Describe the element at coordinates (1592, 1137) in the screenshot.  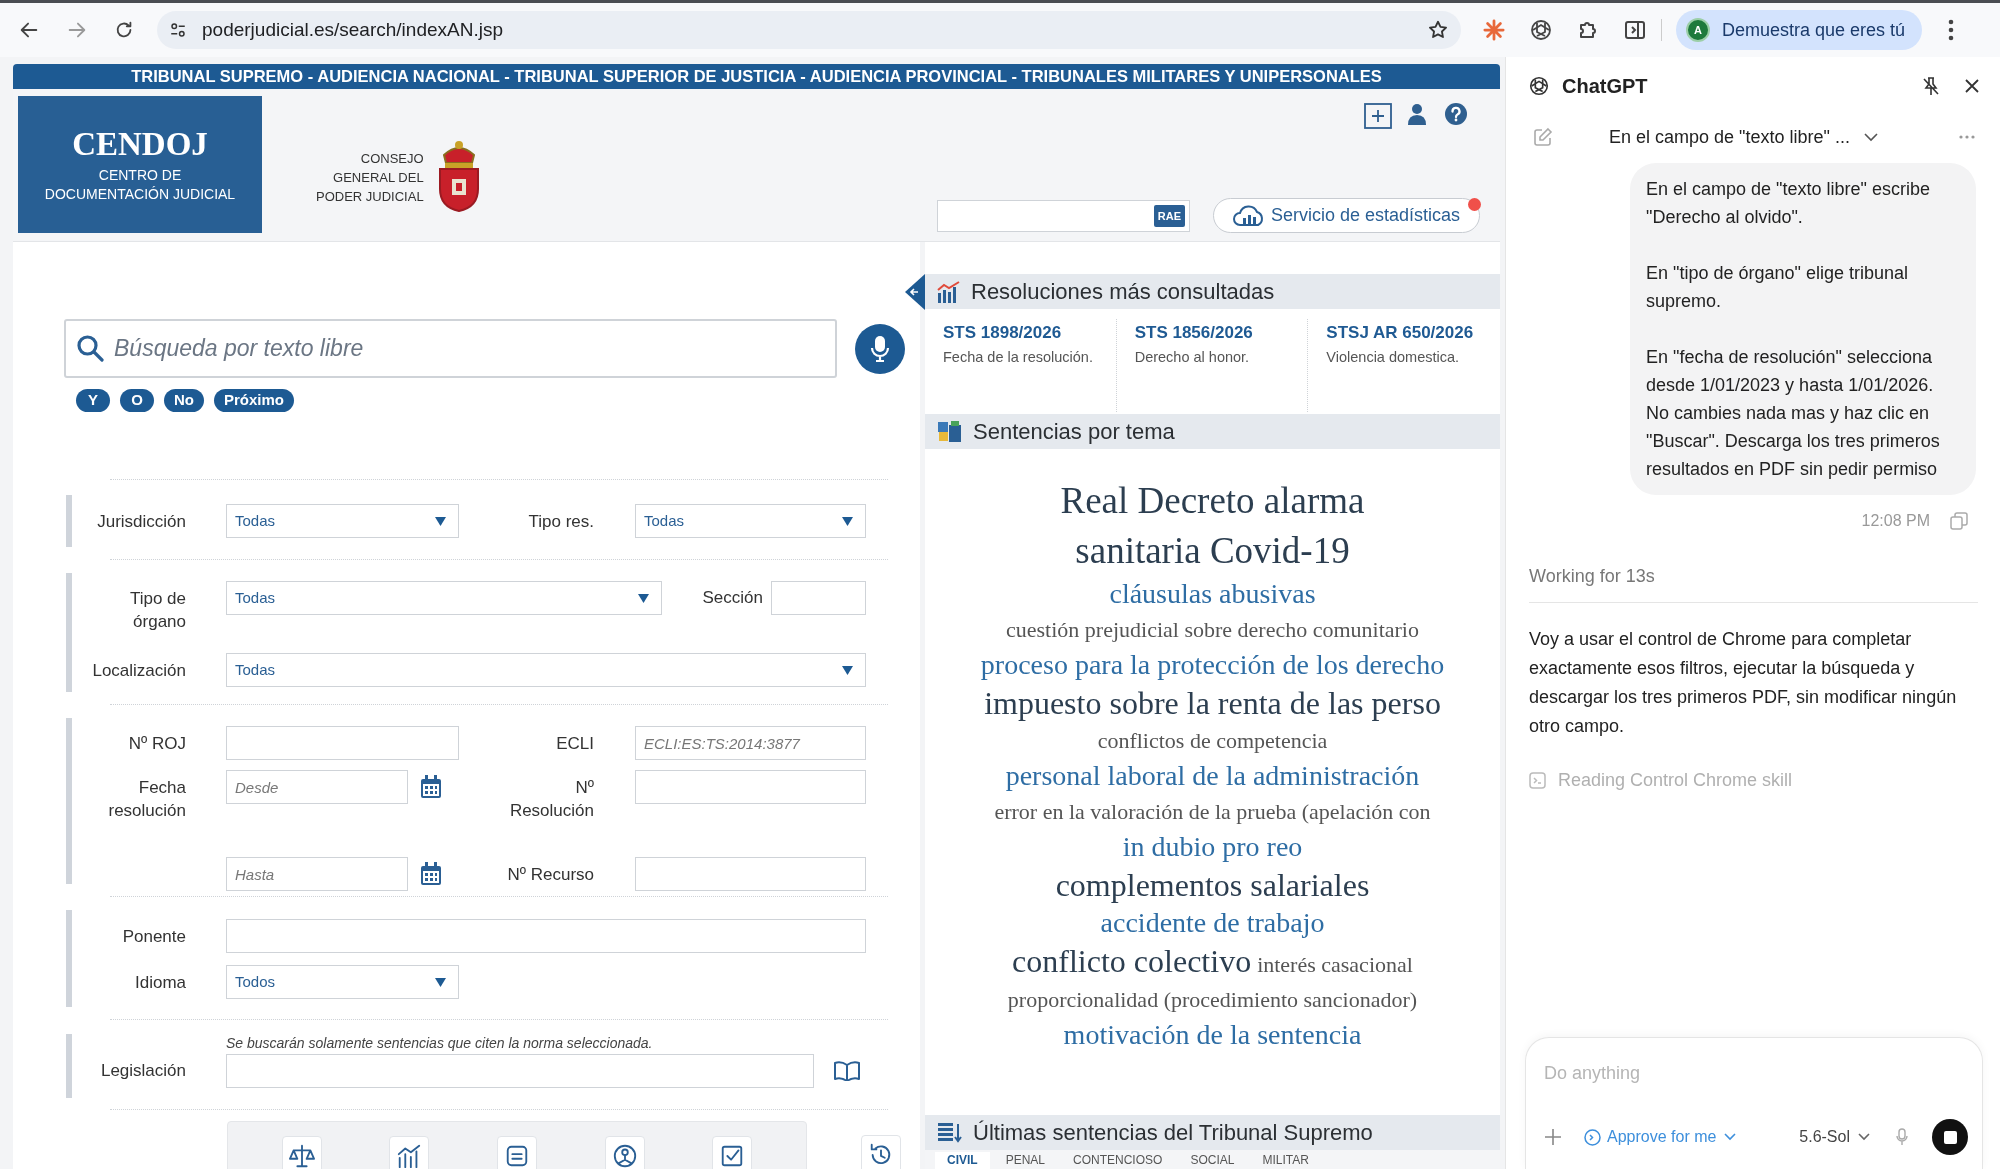
I see `approve-icon` at that location.